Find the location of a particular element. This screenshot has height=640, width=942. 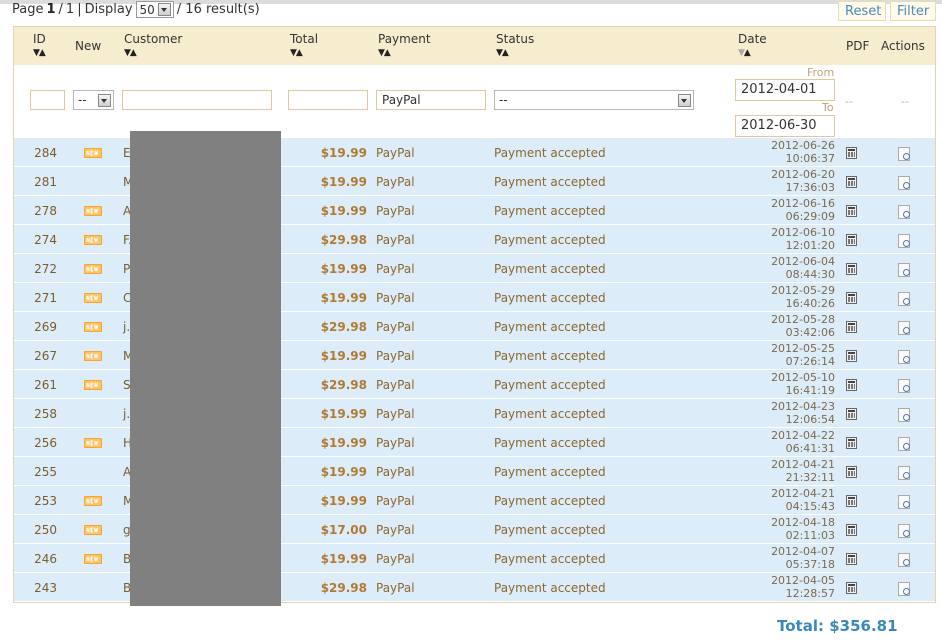

grand-total: Total: $356.81 is located at coordinates (837, 626).